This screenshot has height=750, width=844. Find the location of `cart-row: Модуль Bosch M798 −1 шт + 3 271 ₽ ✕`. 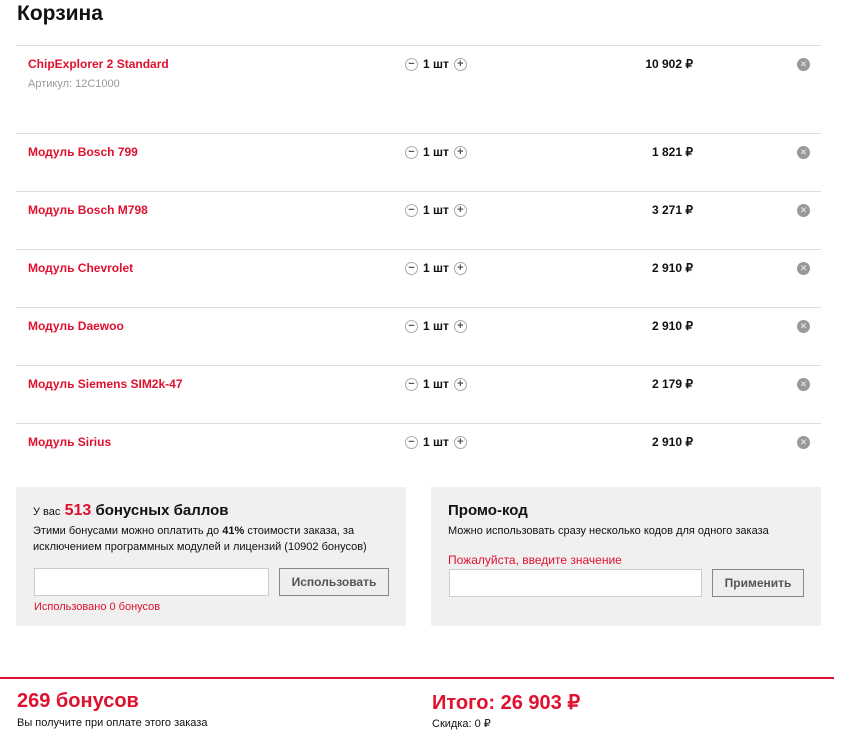

cart-row: Модуль Bosch M798 −1 шт + 3 271 ₽ ✕ is located at coordinates (418, 220).